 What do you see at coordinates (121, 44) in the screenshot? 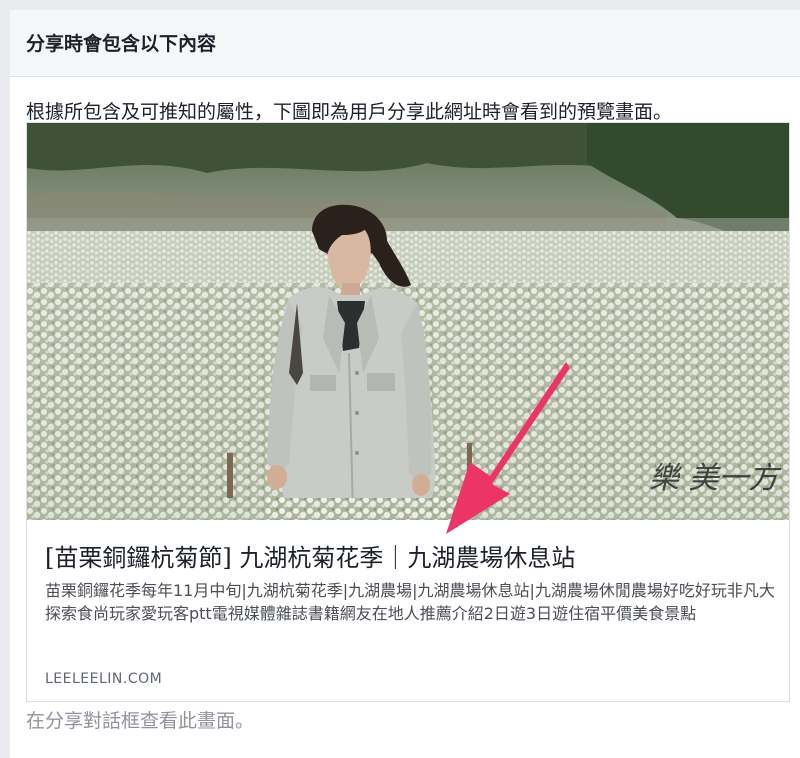
I see `panel-title: 分享時會包含以下內容` at bounding box center [121, 44].